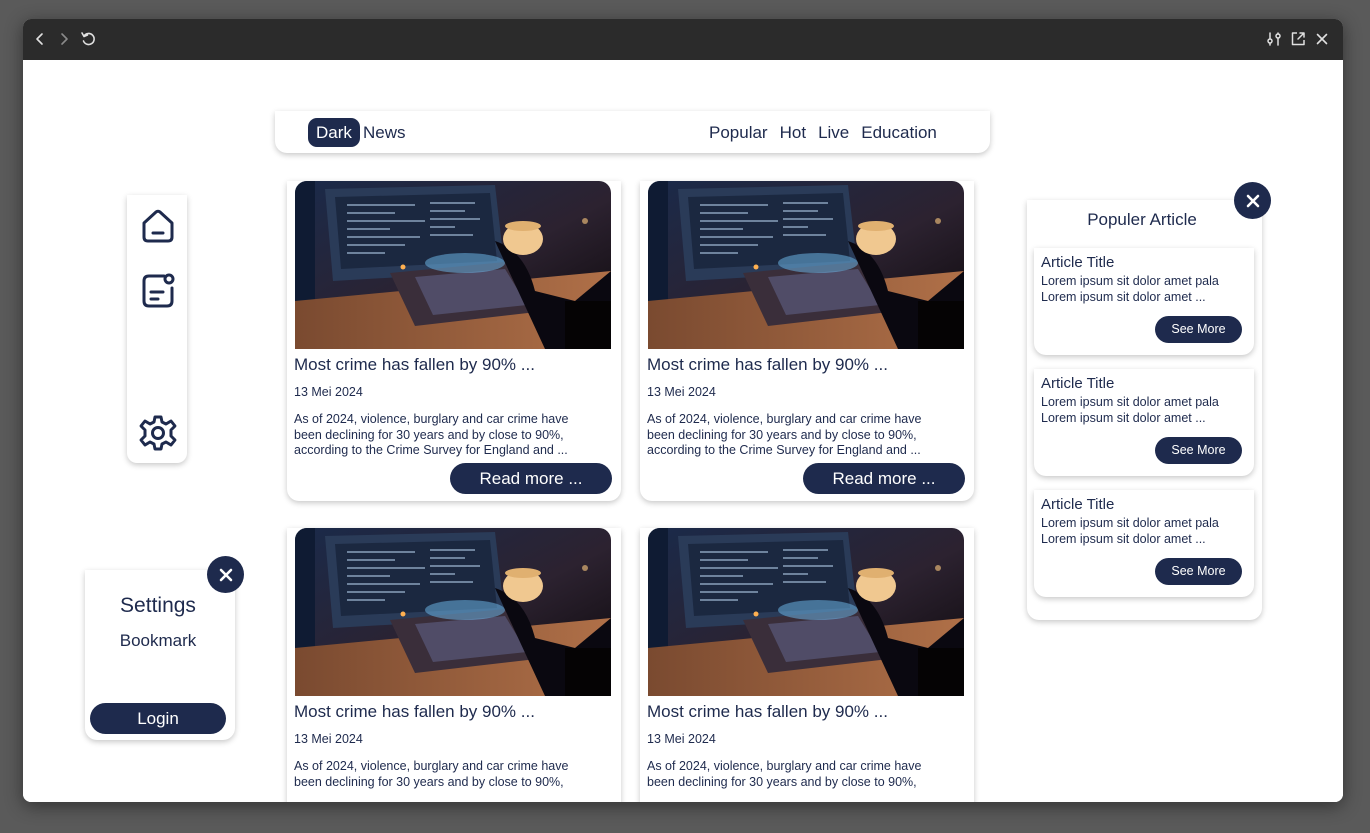  Describe the element at coordinates (334, 132) in the screenshot. I see `brand-logo: Dark` at that location.